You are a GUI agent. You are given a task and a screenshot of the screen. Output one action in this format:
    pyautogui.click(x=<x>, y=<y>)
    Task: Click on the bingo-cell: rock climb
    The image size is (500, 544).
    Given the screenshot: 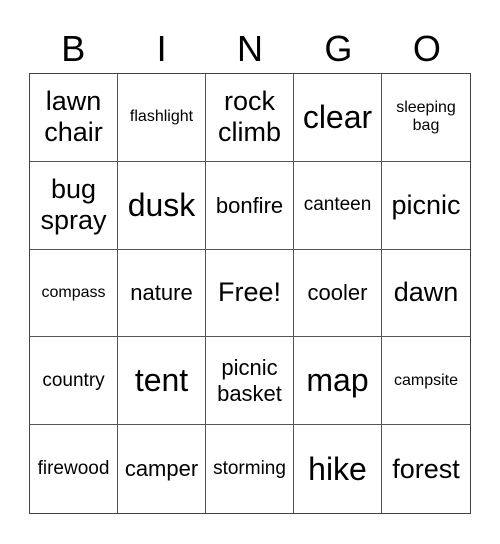 What is the action you would take?
    pyautogui.click(x=250, y=118)
    